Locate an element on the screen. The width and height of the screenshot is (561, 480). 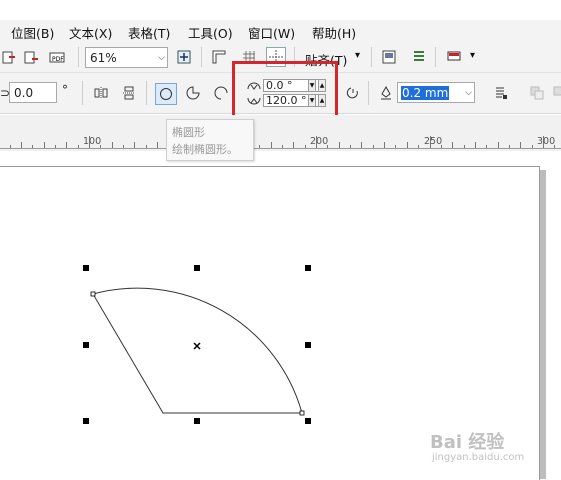
pie-shape is located at coordinates (197, 350).